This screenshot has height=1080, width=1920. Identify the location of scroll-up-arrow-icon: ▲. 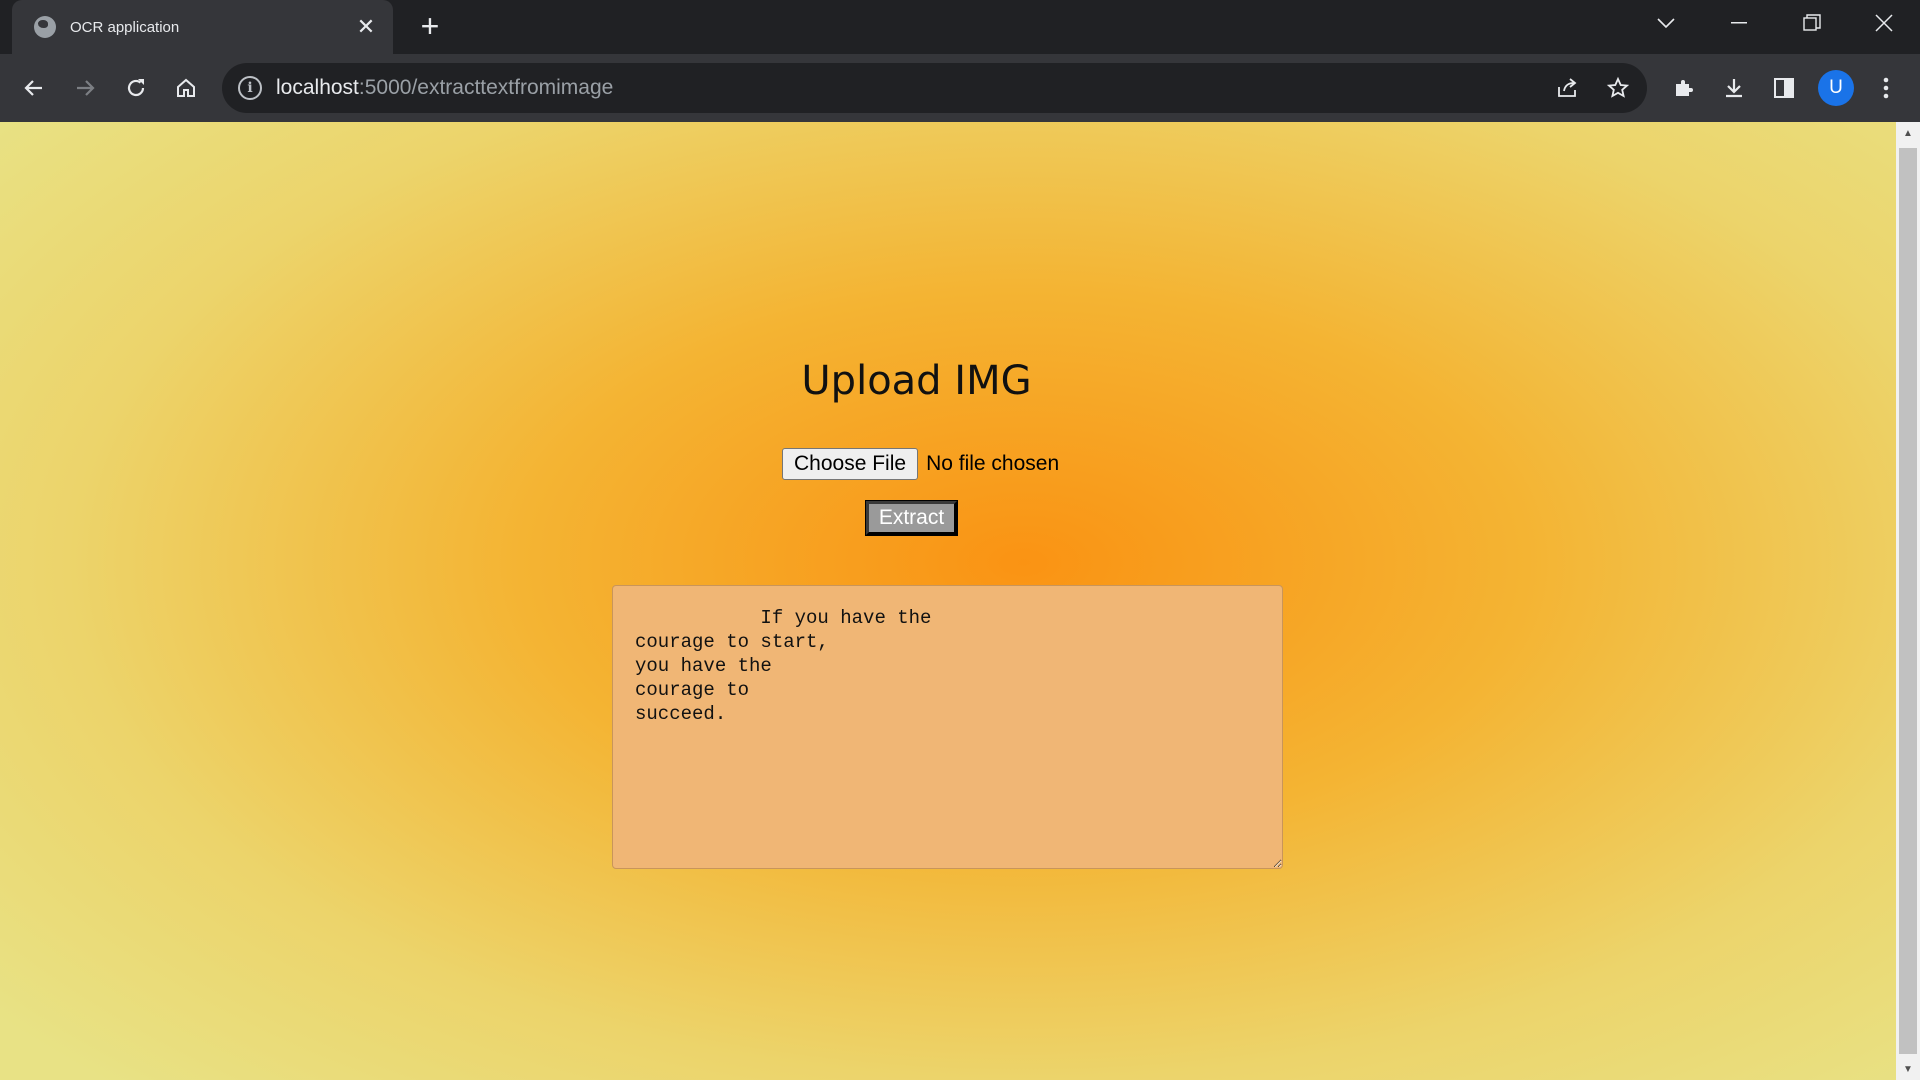
(1908, 133).